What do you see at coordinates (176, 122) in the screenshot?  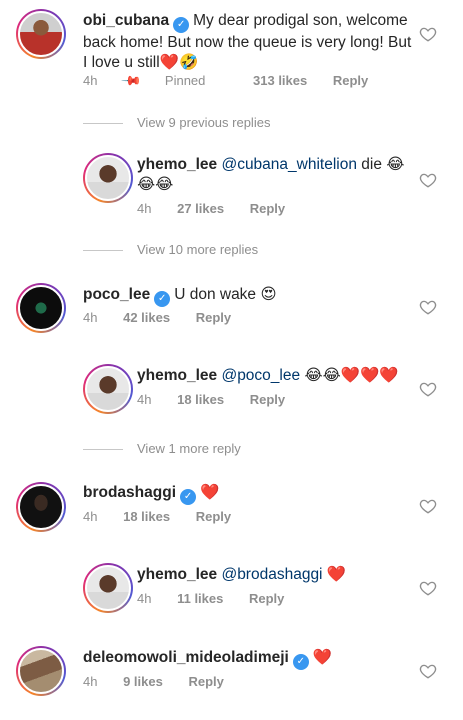 I see `view-previous-replies: View 9 previous replies` at bounding box center [176, 122].